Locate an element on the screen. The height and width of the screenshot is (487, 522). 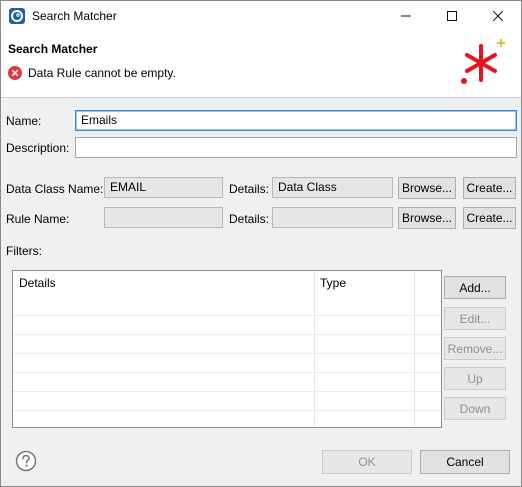
minimize-button is located at coordinates (406, 16).